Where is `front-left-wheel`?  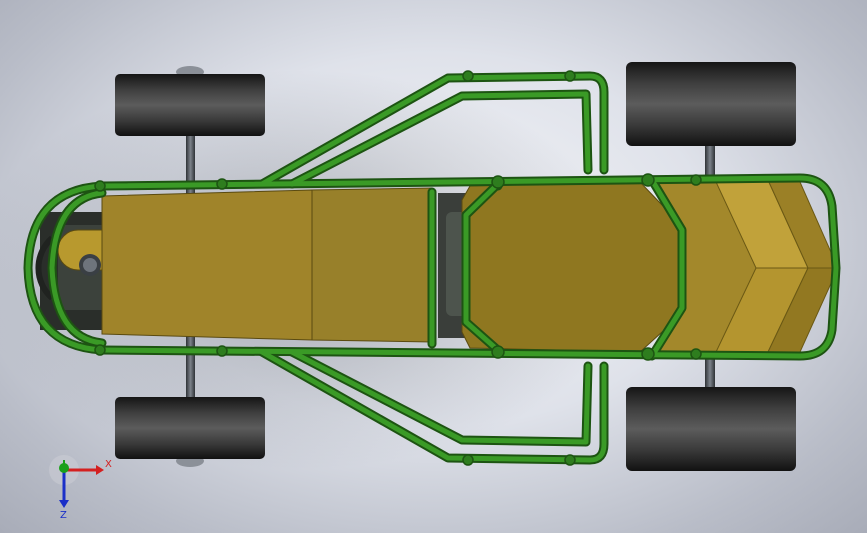 front-left-wheel is located at coordinates (190, 105).